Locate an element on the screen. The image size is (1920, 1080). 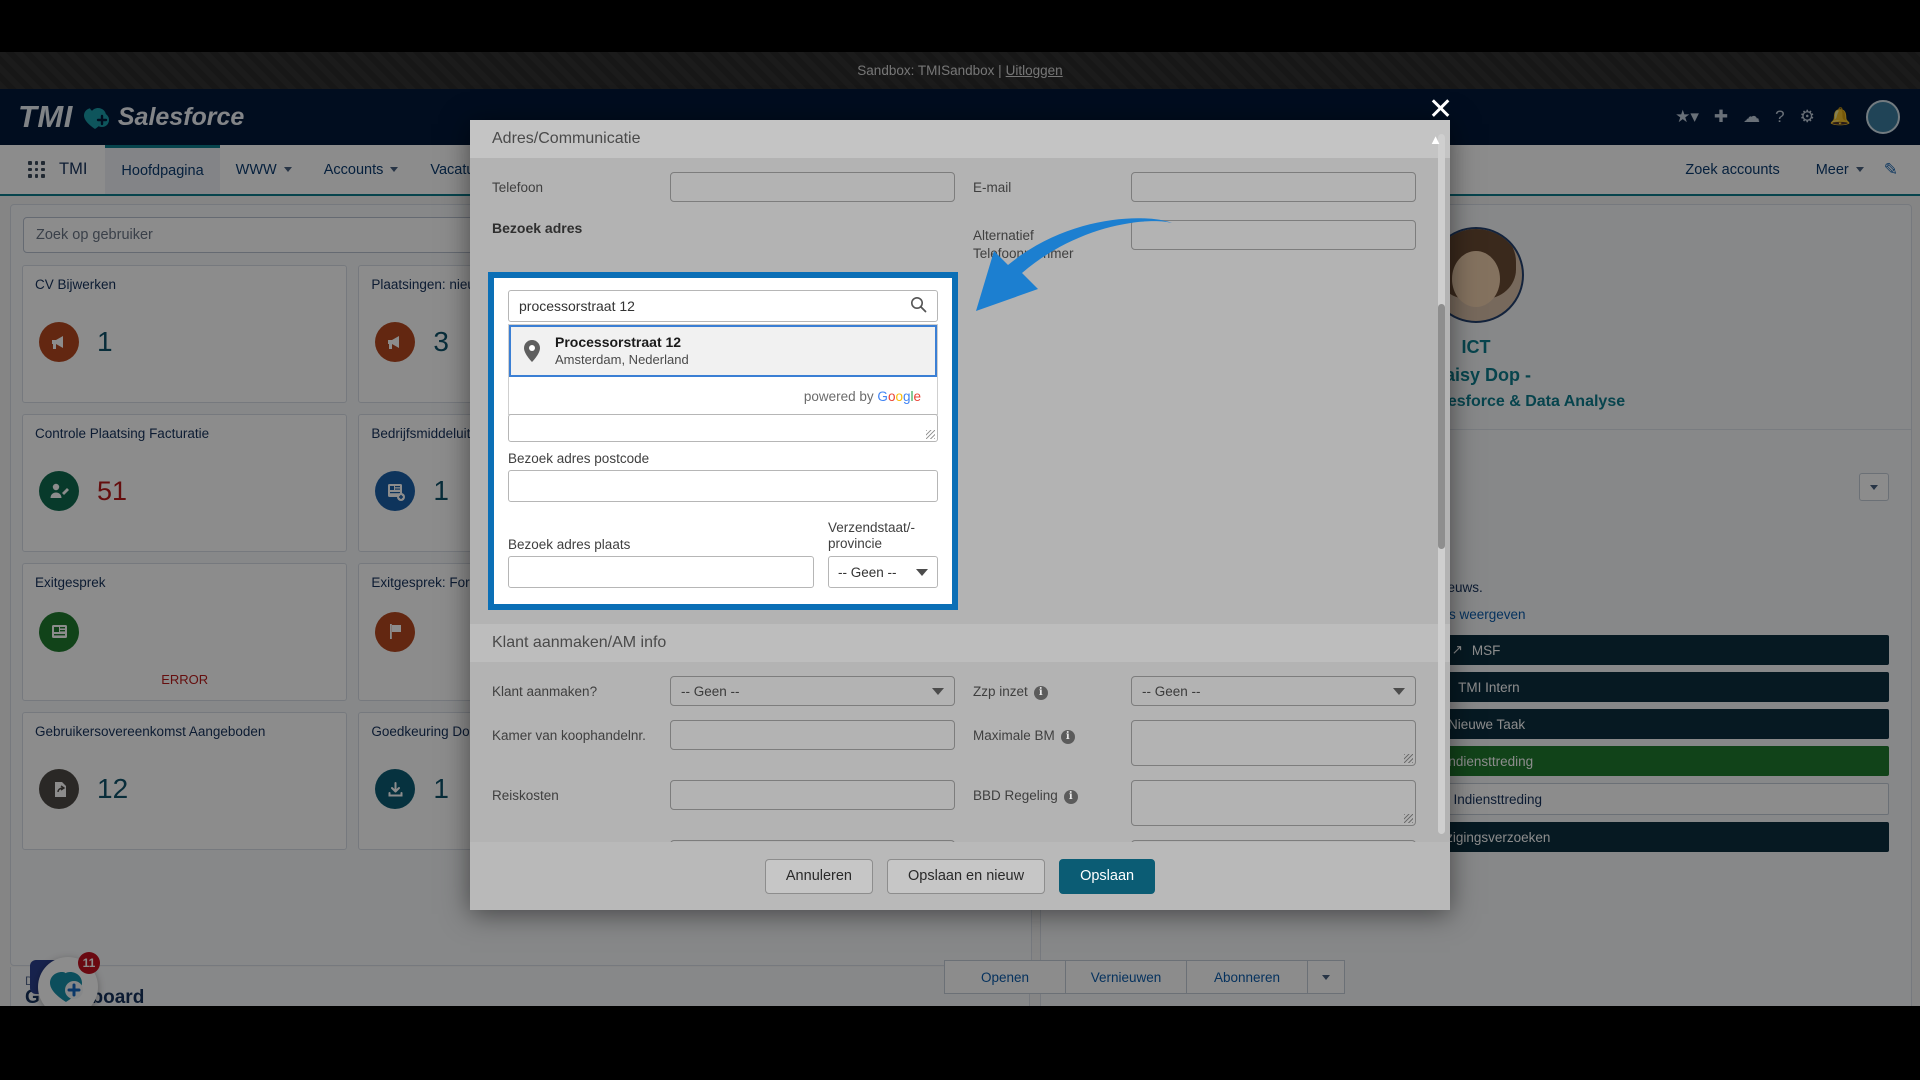
suggestion-subtitle: Amsterdam, Nederland is located at coordinates (622, 359).